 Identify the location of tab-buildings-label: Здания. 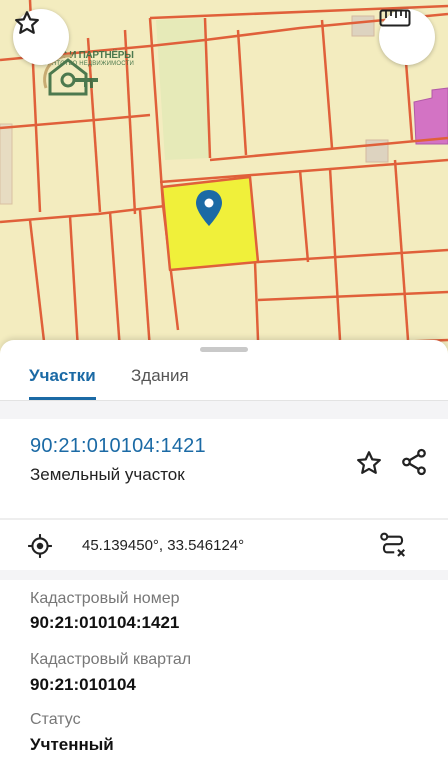
(160, 375).